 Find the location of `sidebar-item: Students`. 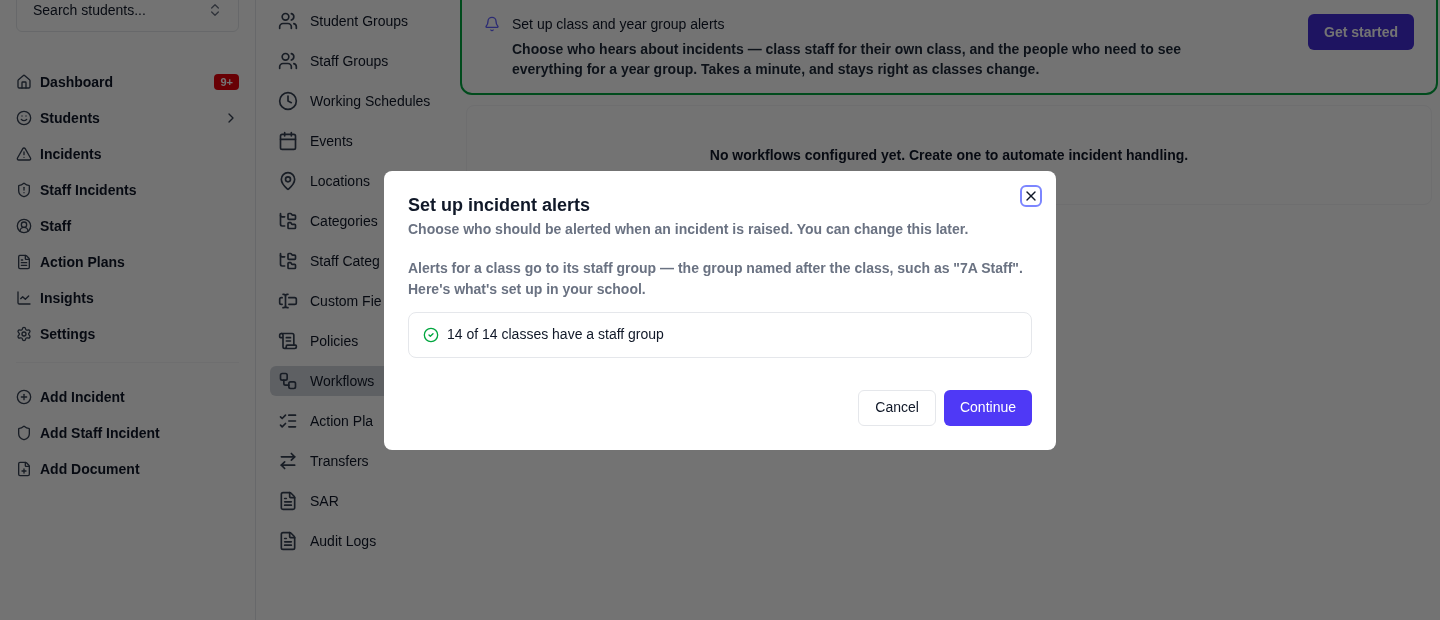

sidebar-item: Students is located at coordinates (127, 118).